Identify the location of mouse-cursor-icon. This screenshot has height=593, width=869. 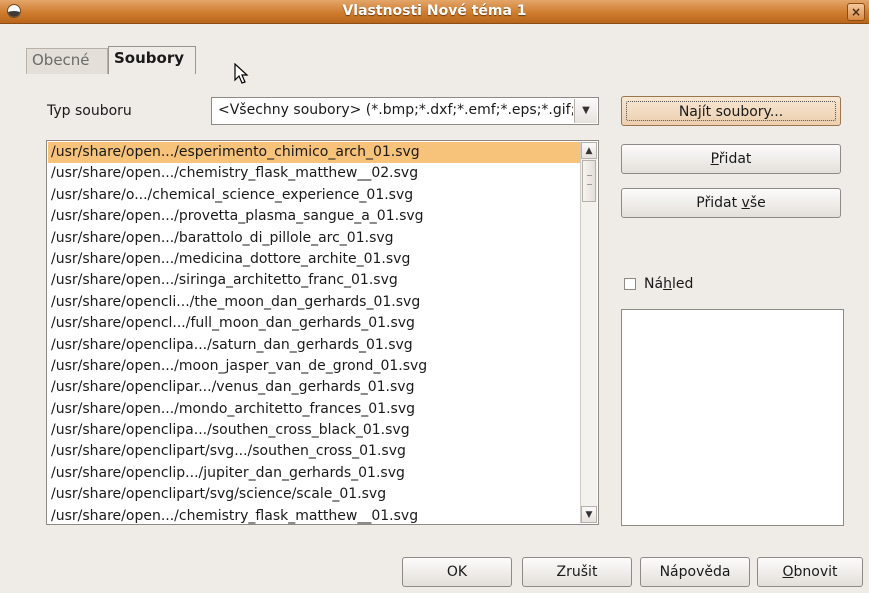
(241, 73).